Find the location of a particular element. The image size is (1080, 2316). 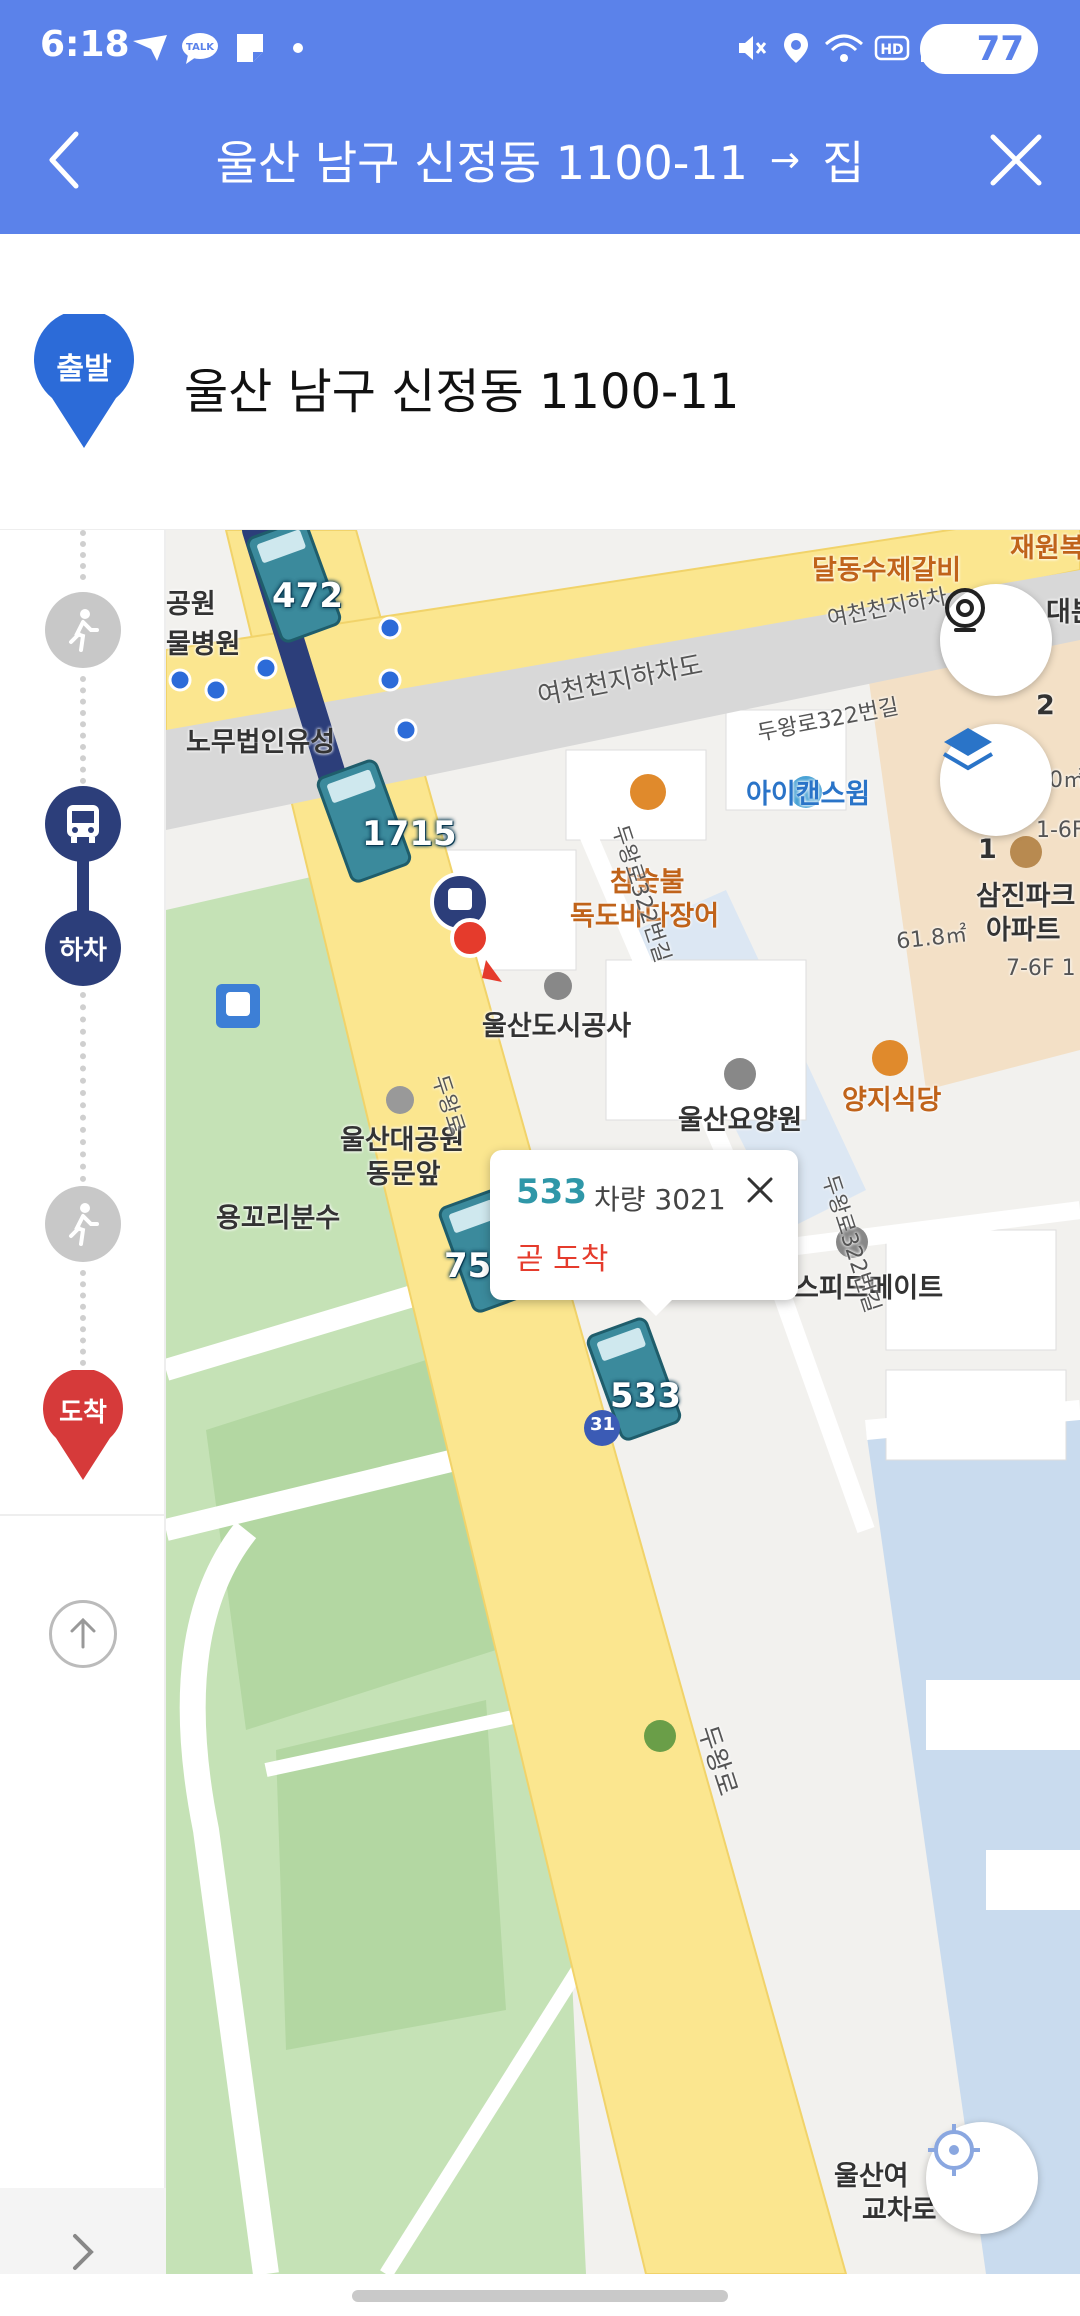

home-indicator is located at coordinates (540, 2296).